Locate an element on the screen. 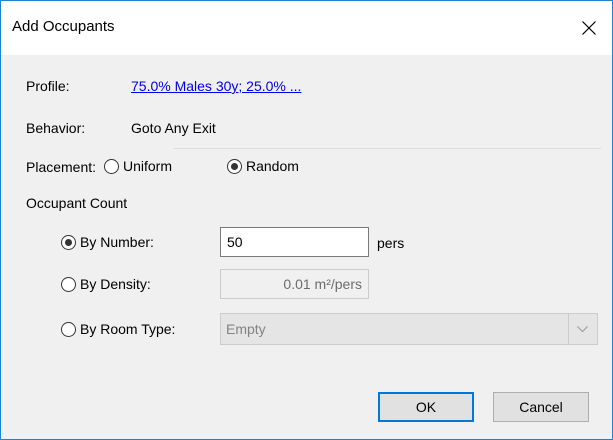  dialog-title: Add Occupants is located at coordinates (63, 26).